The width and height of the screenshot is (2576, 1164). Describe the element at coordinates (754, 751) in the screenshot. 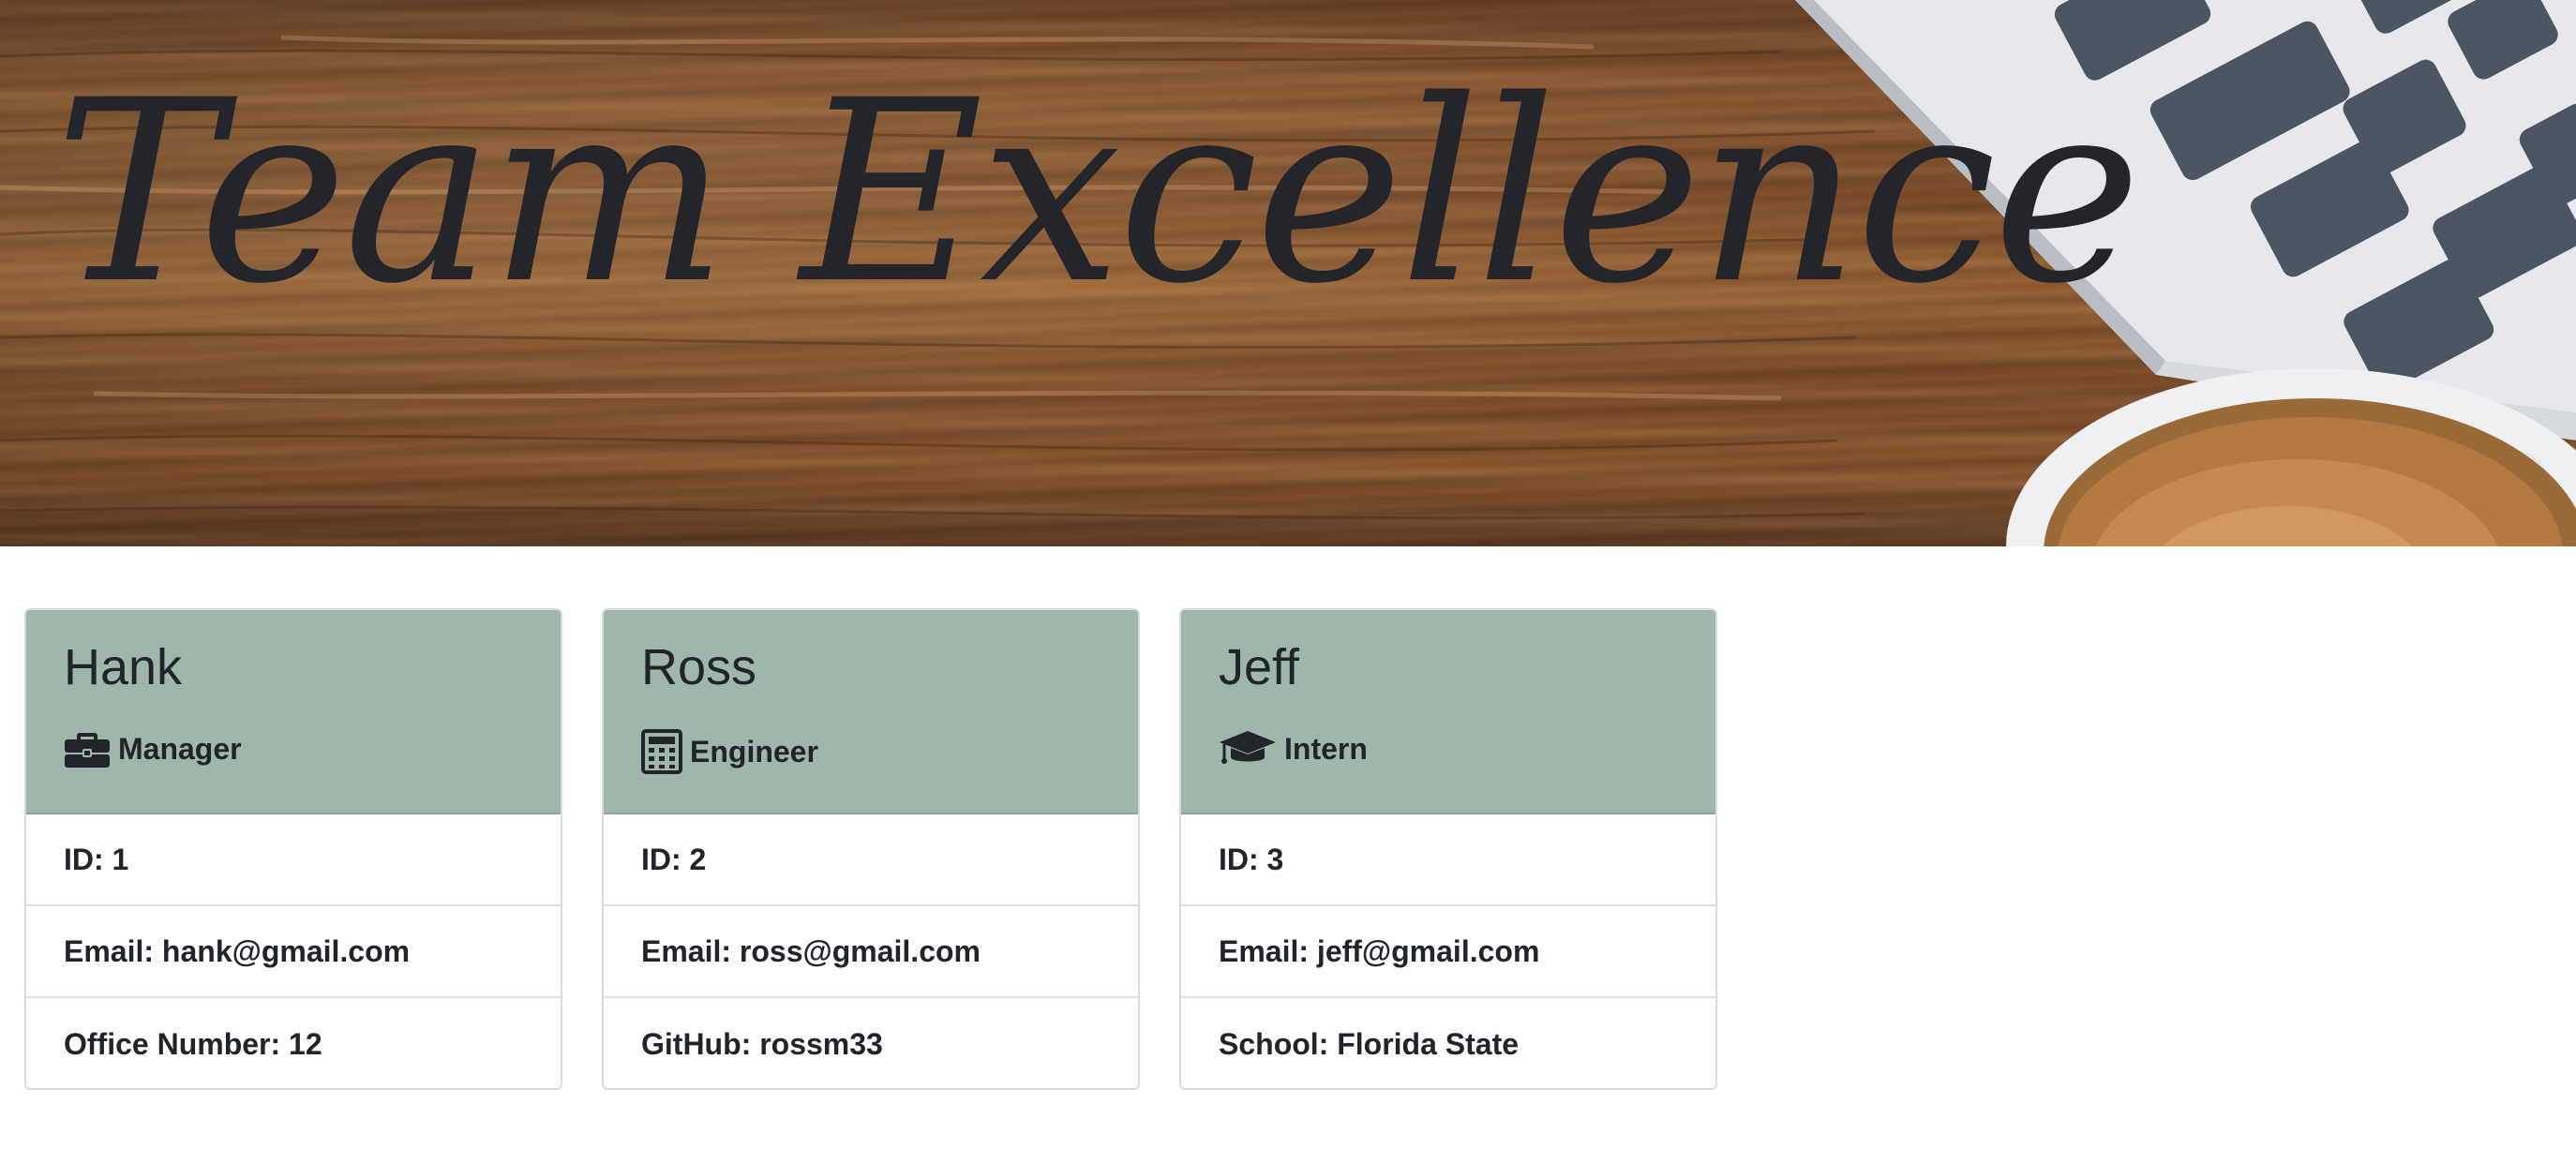

I see `role-label: Engineer` at that location.